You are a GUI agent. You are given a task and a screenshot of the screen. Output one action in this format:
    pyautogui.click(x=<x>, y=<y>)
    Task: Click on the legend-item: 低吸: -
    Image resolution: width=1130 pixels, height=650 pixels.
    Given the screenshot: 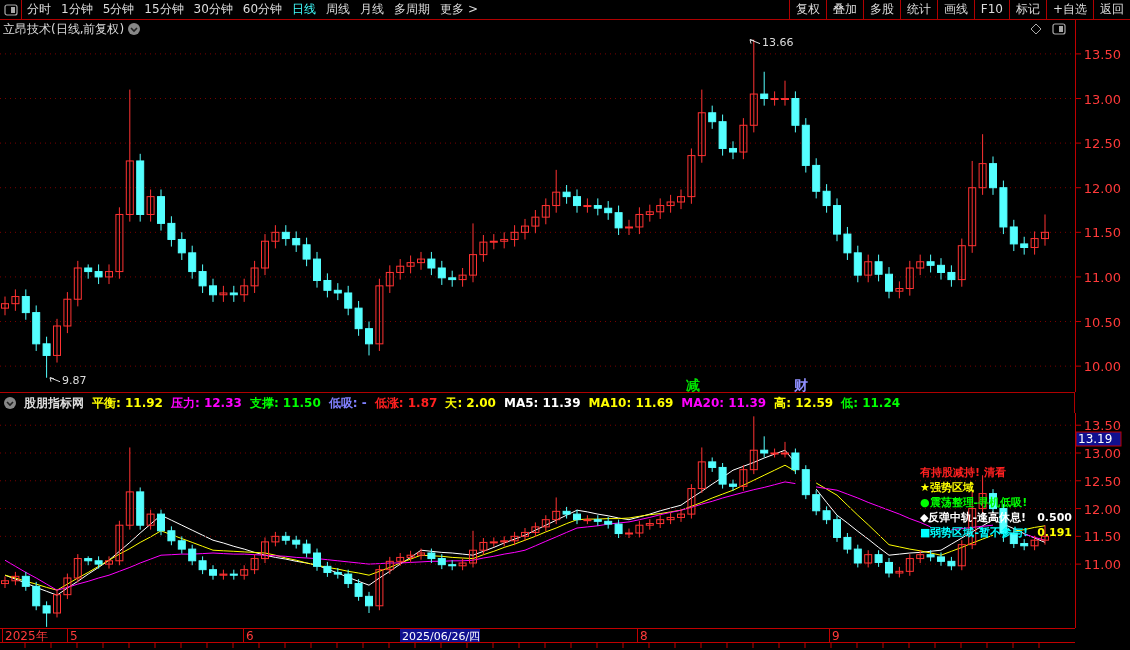 What is the action you would take?
    pyautogui.click(x=347, y=403)
    